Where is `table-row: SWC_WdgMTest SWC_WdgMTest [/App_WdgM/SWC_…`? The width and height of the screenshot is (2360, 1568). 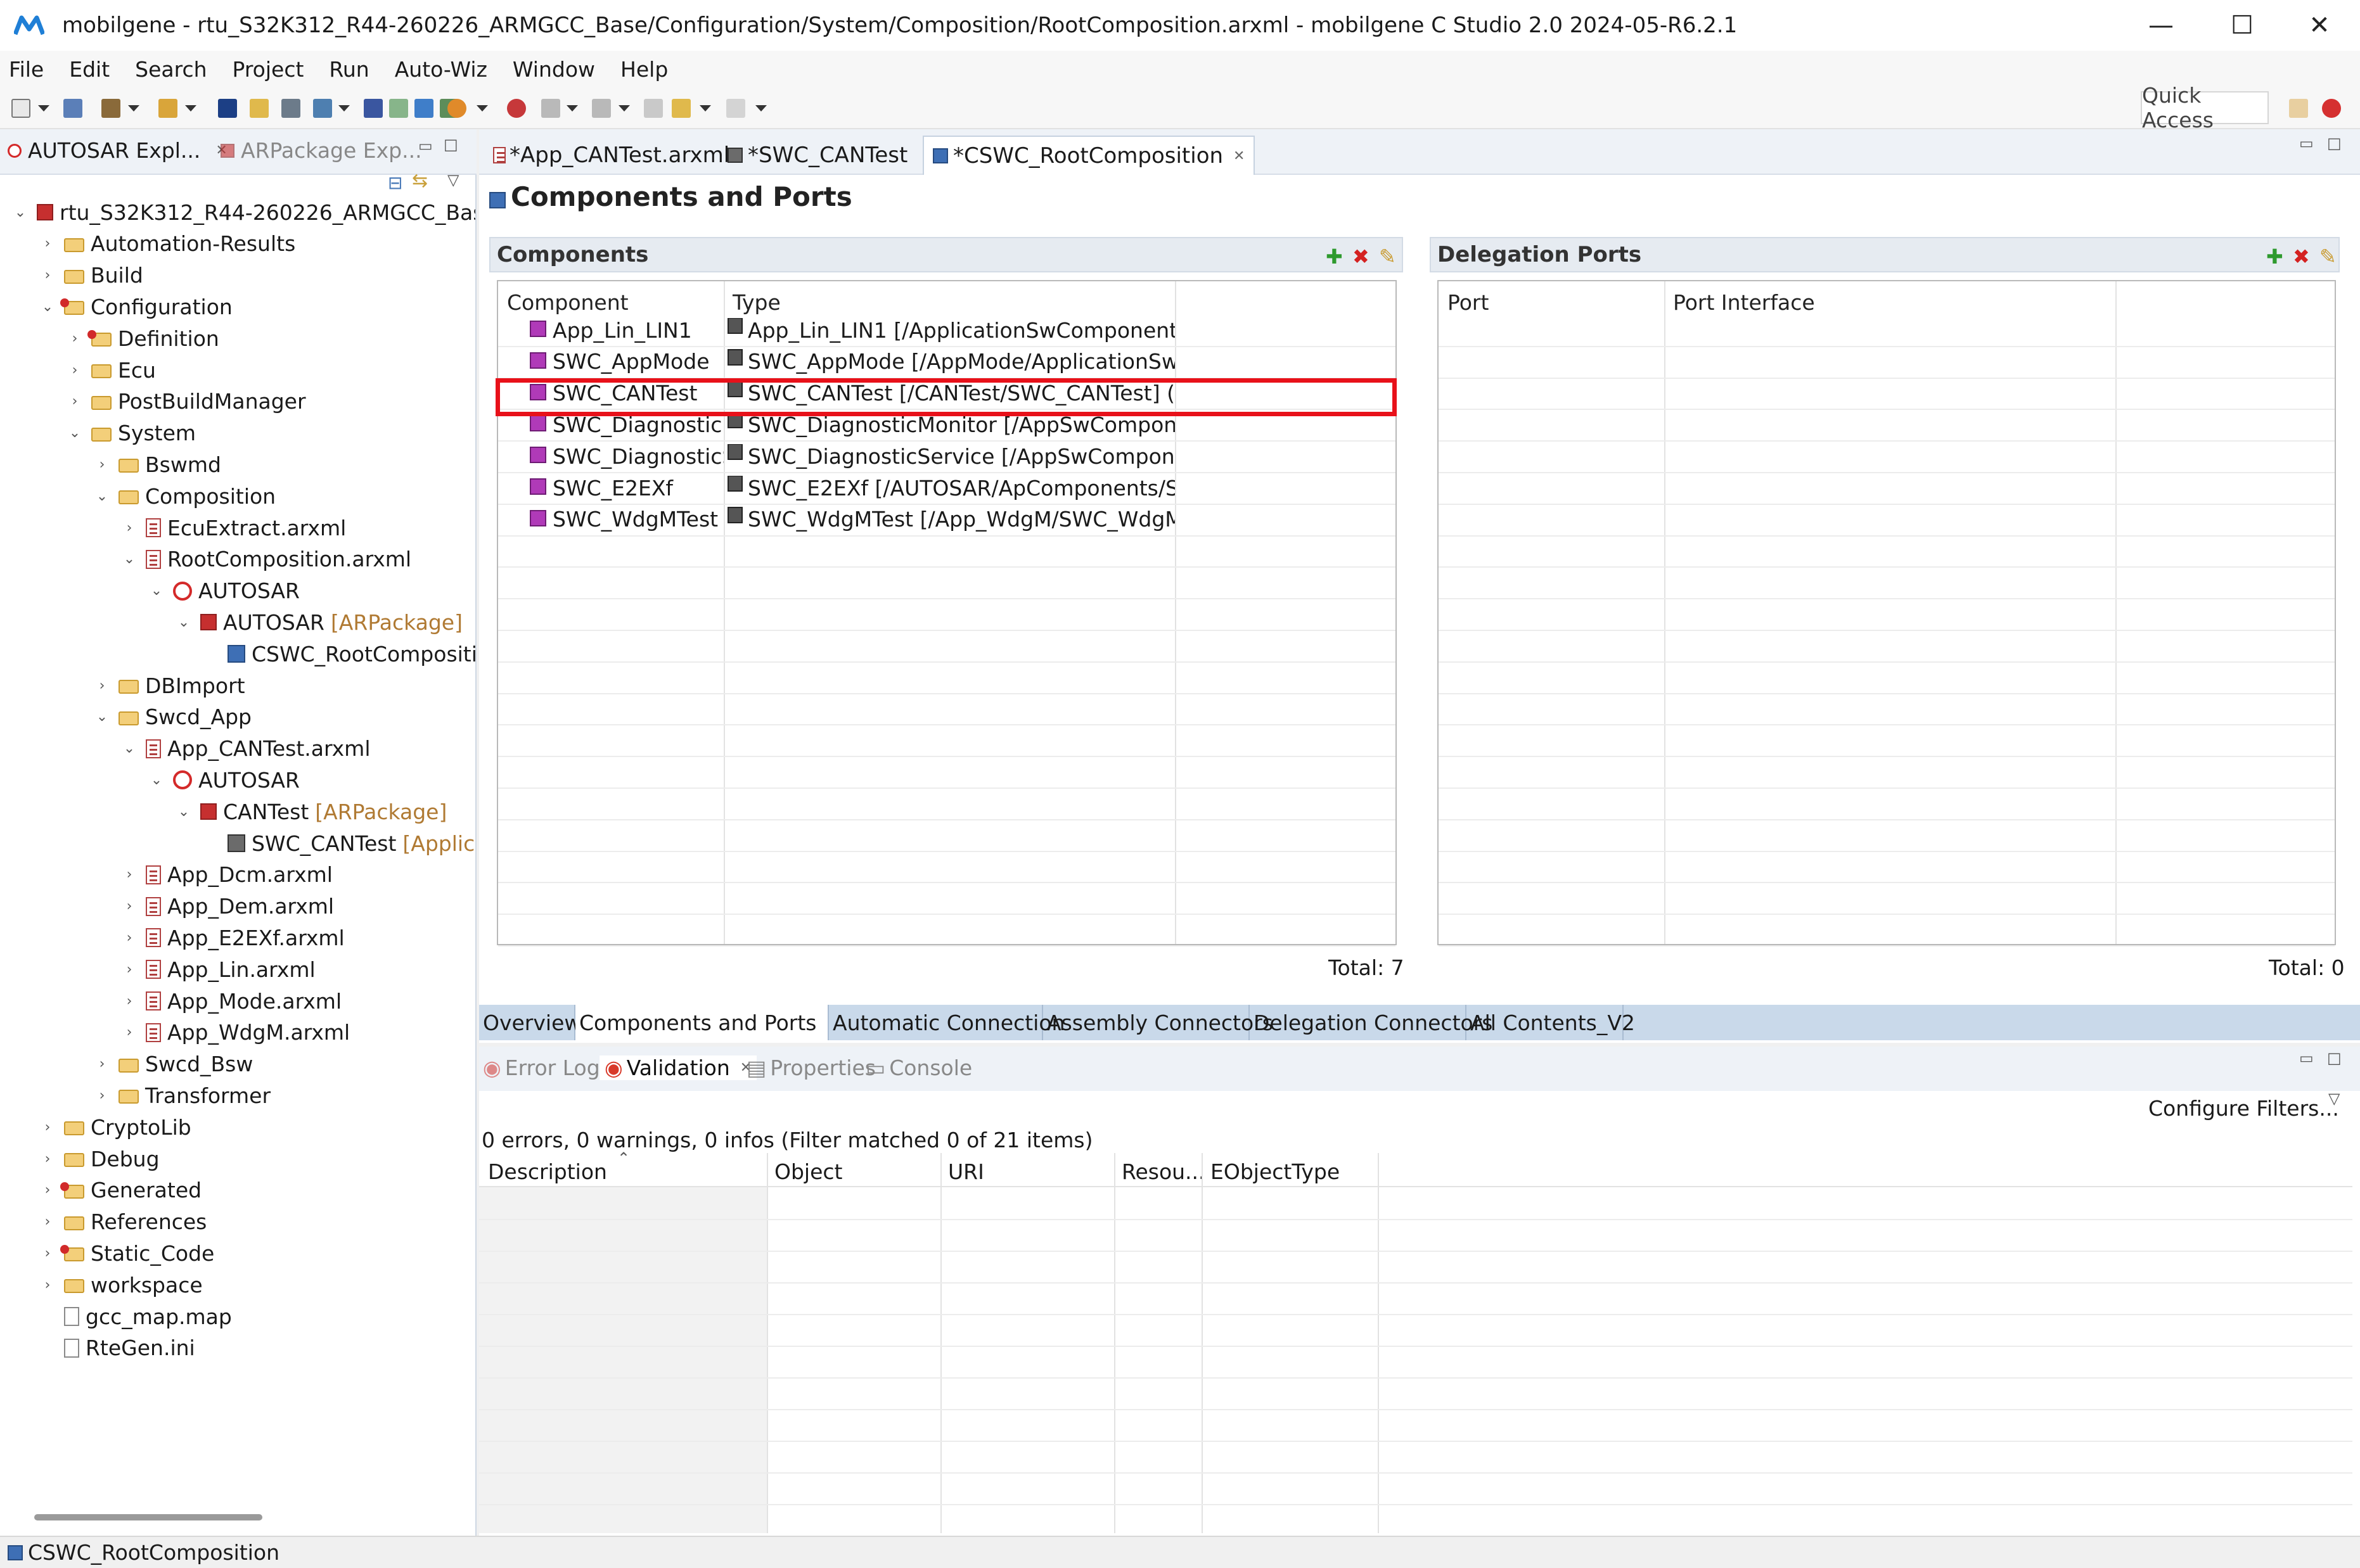
table-row: SWC_WdgMTest SWC_WdgMTest [/App_WdgM/SWC_… is located at coordinates (946, 519).